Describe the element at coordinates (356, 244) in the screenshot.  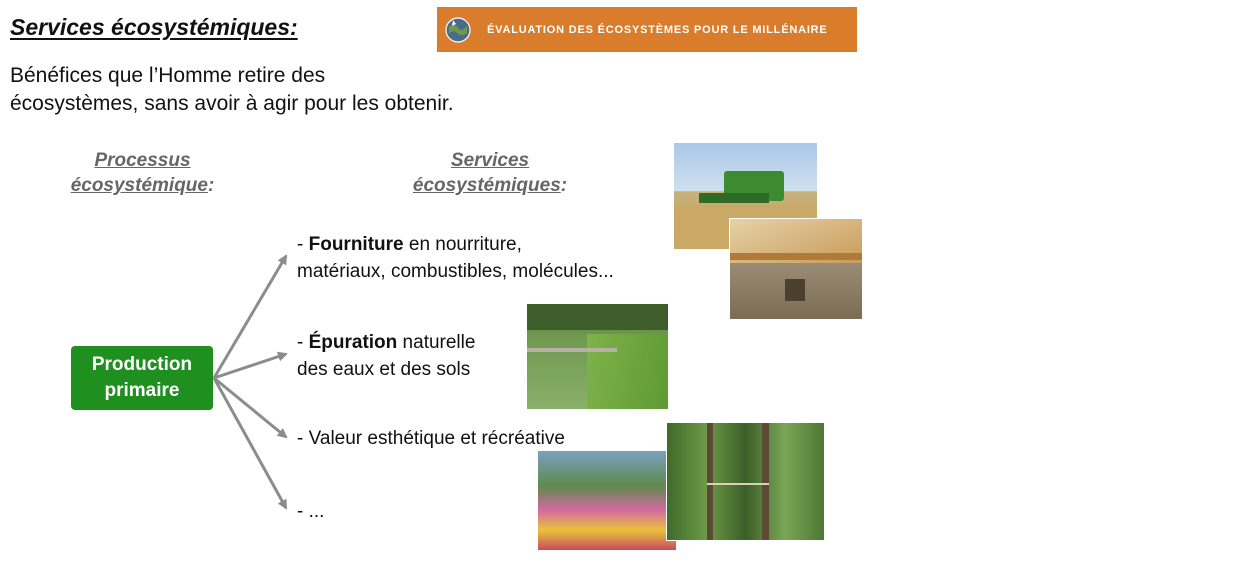
I see `service-bold: Fourniture` at that location.